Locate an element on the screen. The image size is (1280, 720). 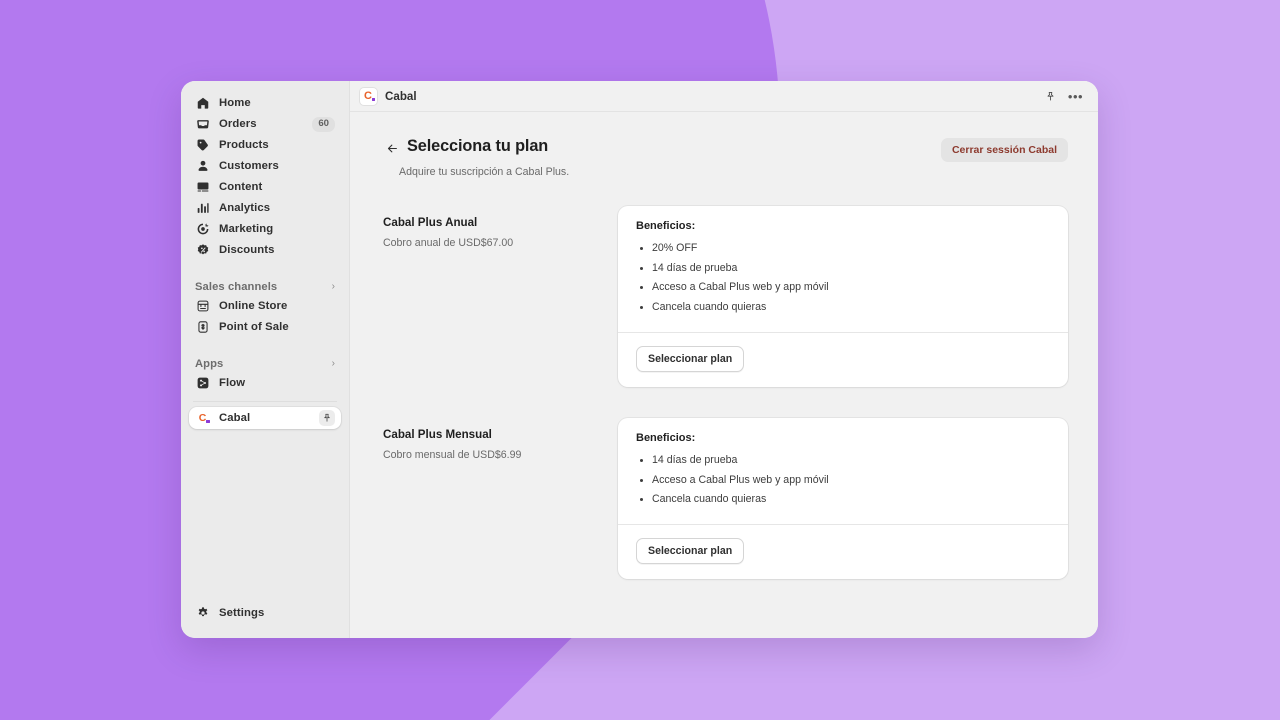
sidebar-item-settings: Settings is located at coordinates (265, 613).